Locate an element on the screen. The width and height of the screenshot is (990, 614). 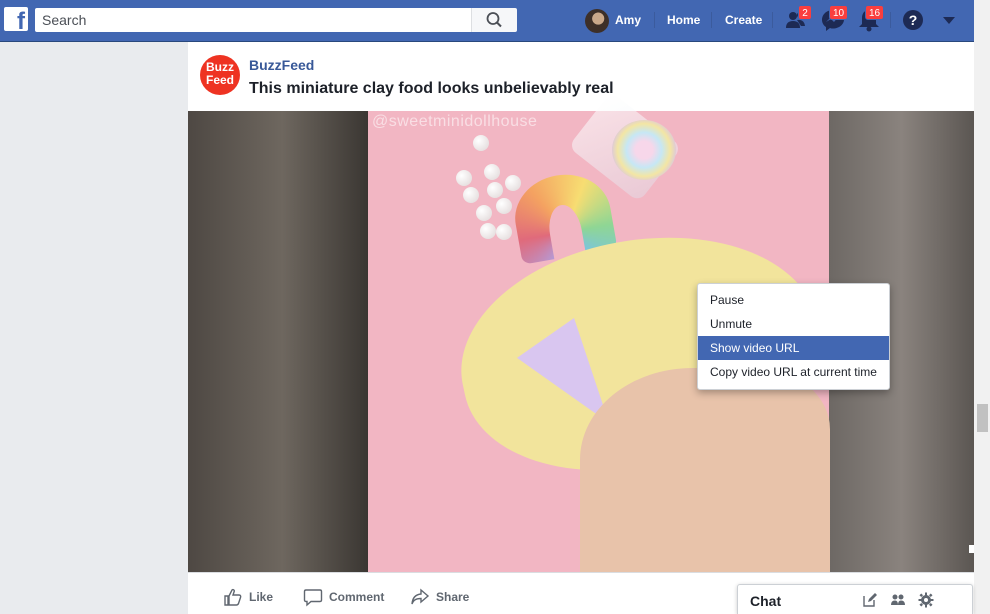
sprinkles is located at coordinates (644, 150).